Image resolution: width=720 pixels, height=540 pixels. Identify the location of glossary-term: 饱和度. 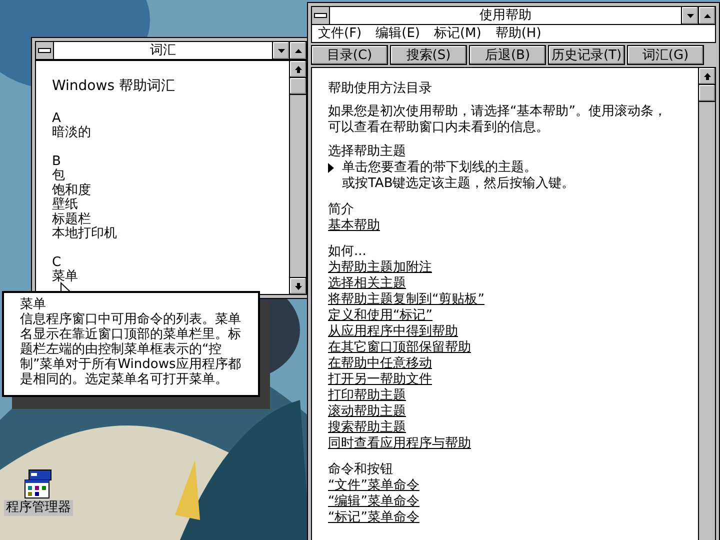
(71, 191).